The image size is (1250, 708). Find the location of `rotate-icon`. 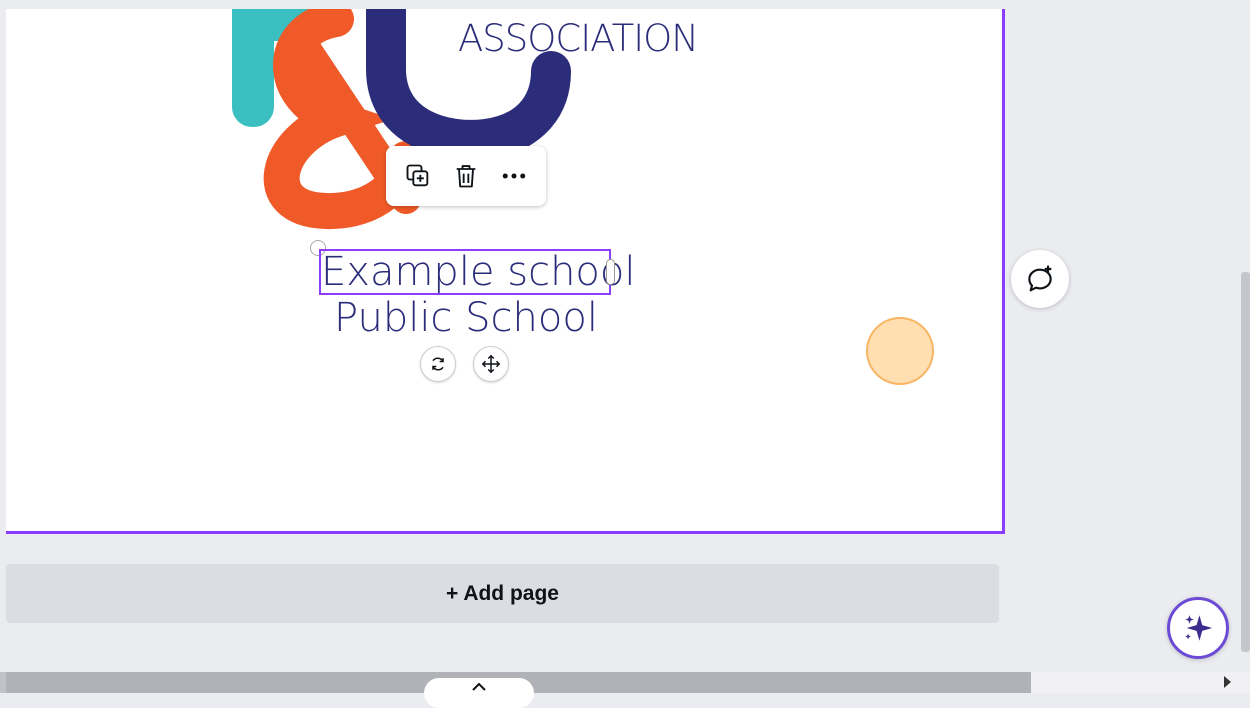

rotate-icon is located at coordinates (438, 364).